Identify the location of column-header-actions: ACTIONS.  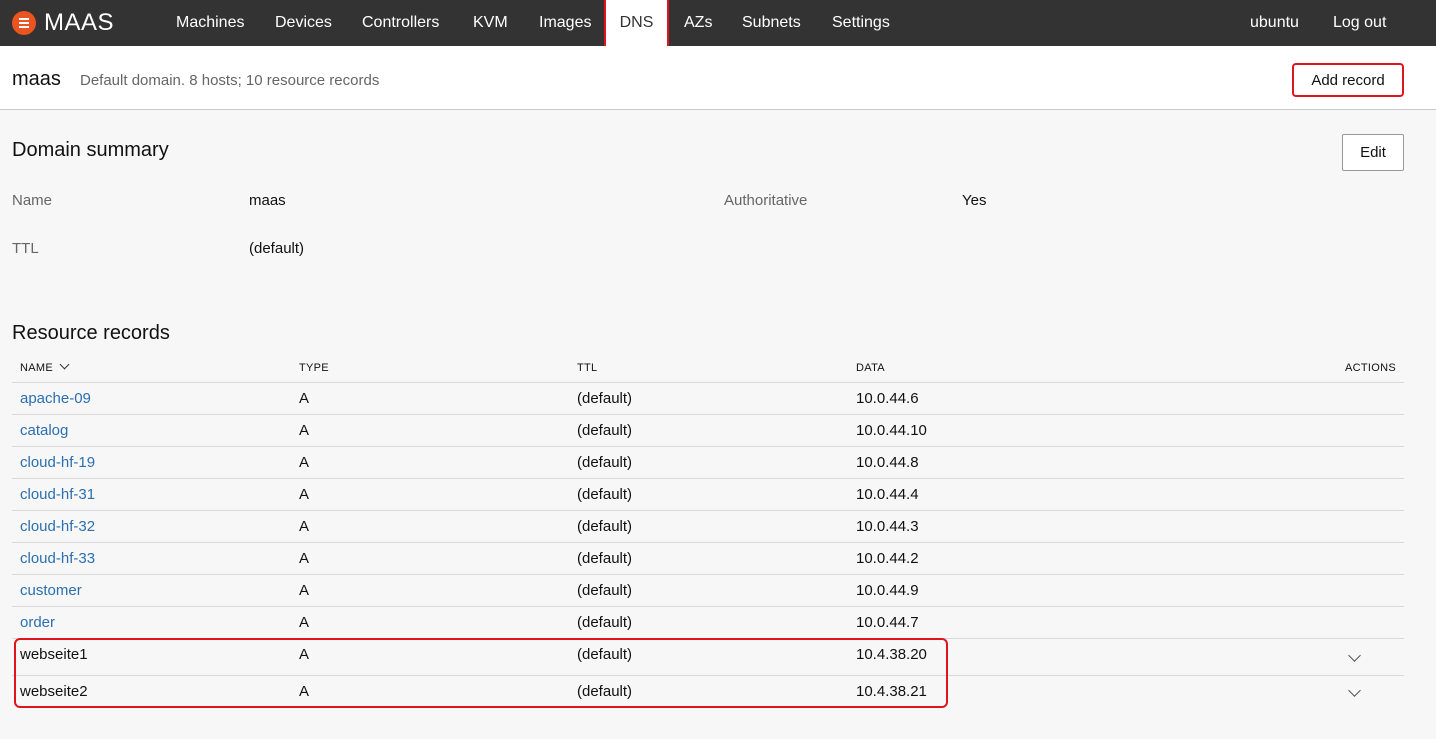
(1370, 368).